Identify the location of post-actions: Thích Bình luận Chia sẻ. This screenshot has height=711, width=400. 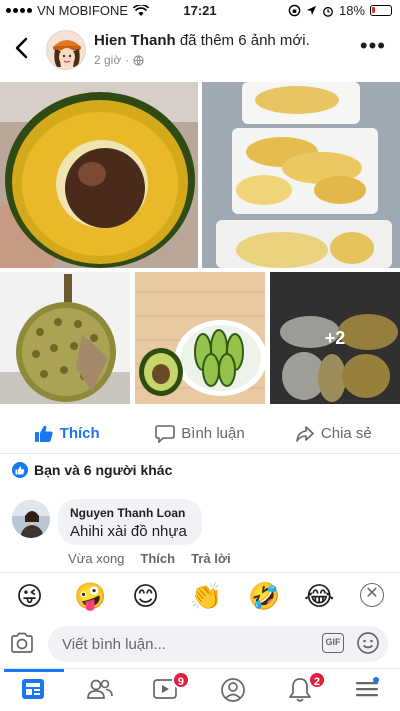
(200, 434).